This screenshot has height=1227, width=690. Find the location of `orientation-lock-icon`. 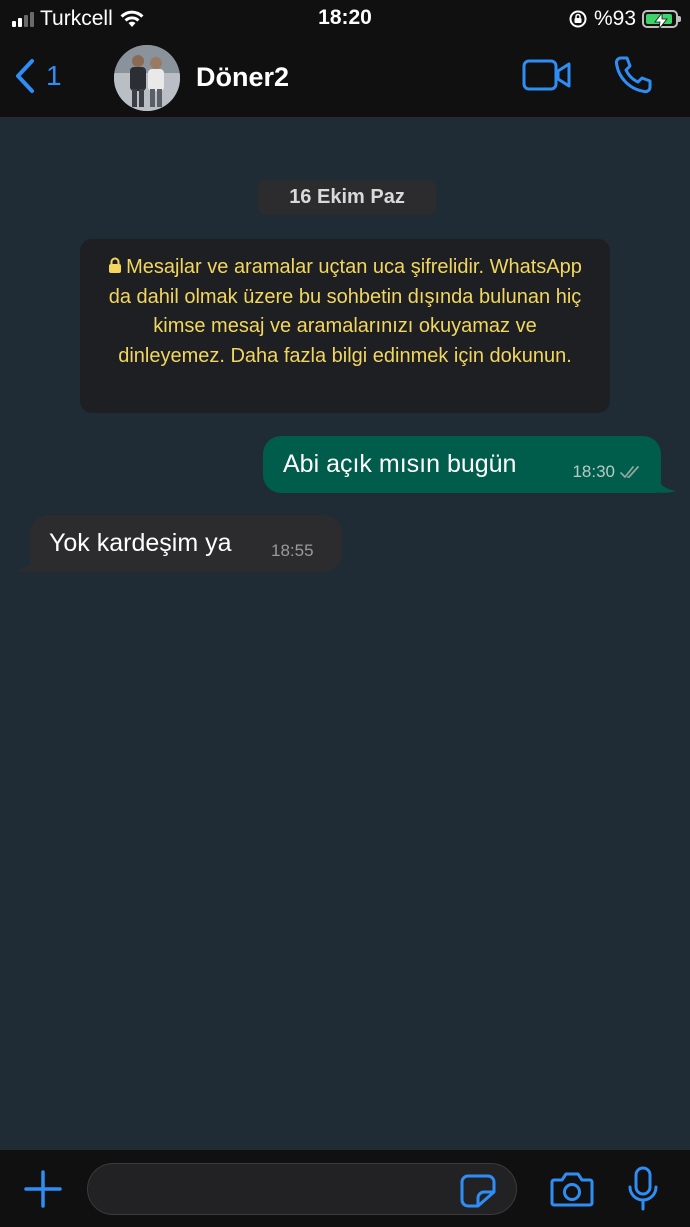

orientation-lock-icon is located at coordinates (578, 19).